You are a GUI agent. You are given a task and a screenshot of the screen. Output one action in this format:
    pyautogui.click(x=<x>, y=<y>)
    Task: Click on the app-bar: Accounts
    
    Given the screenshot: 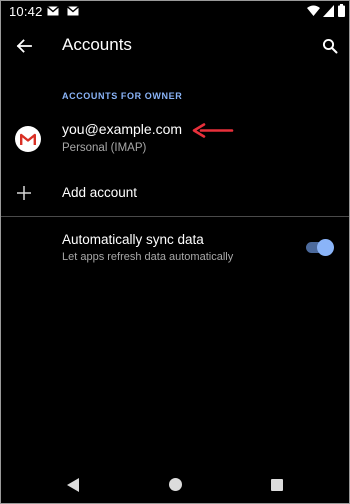 What is the action you would take?
    pyautogui.click(x=175, y=46)
    